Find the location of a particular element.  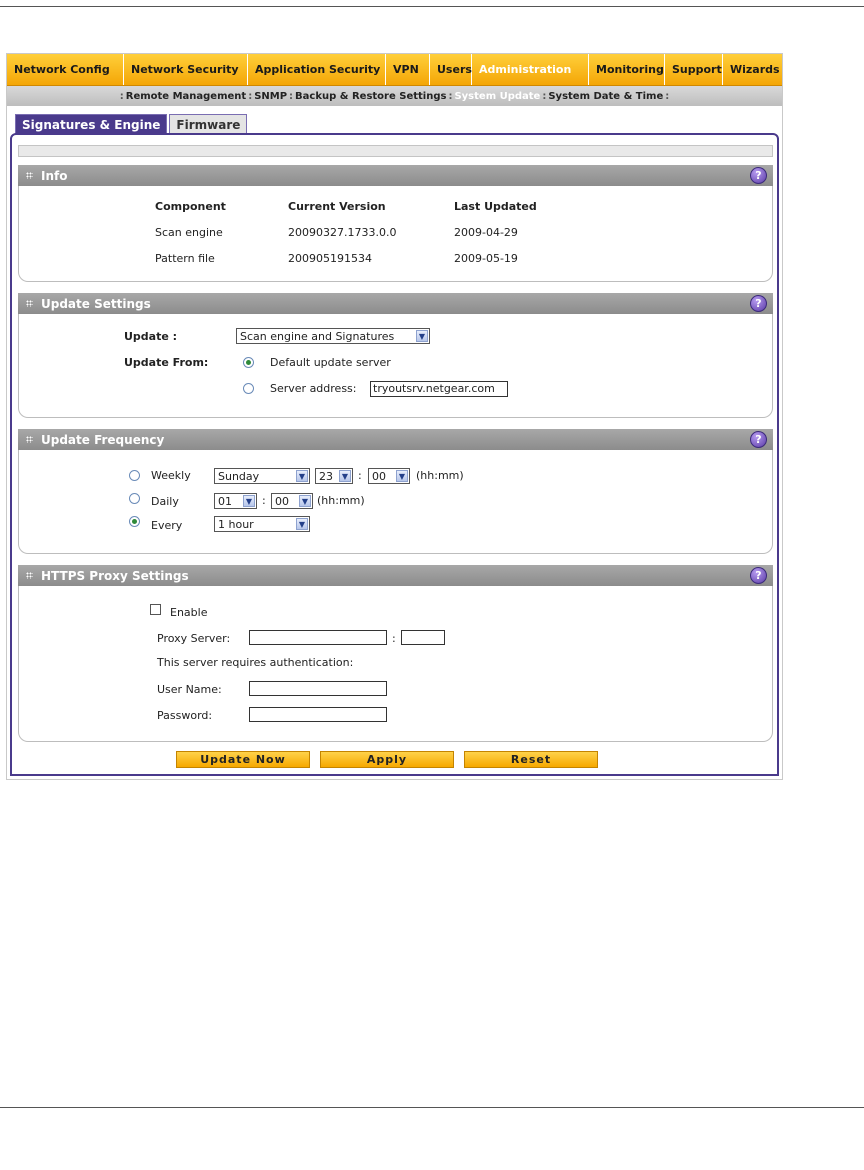

default-server-radio is located at coordinates (248, 362).